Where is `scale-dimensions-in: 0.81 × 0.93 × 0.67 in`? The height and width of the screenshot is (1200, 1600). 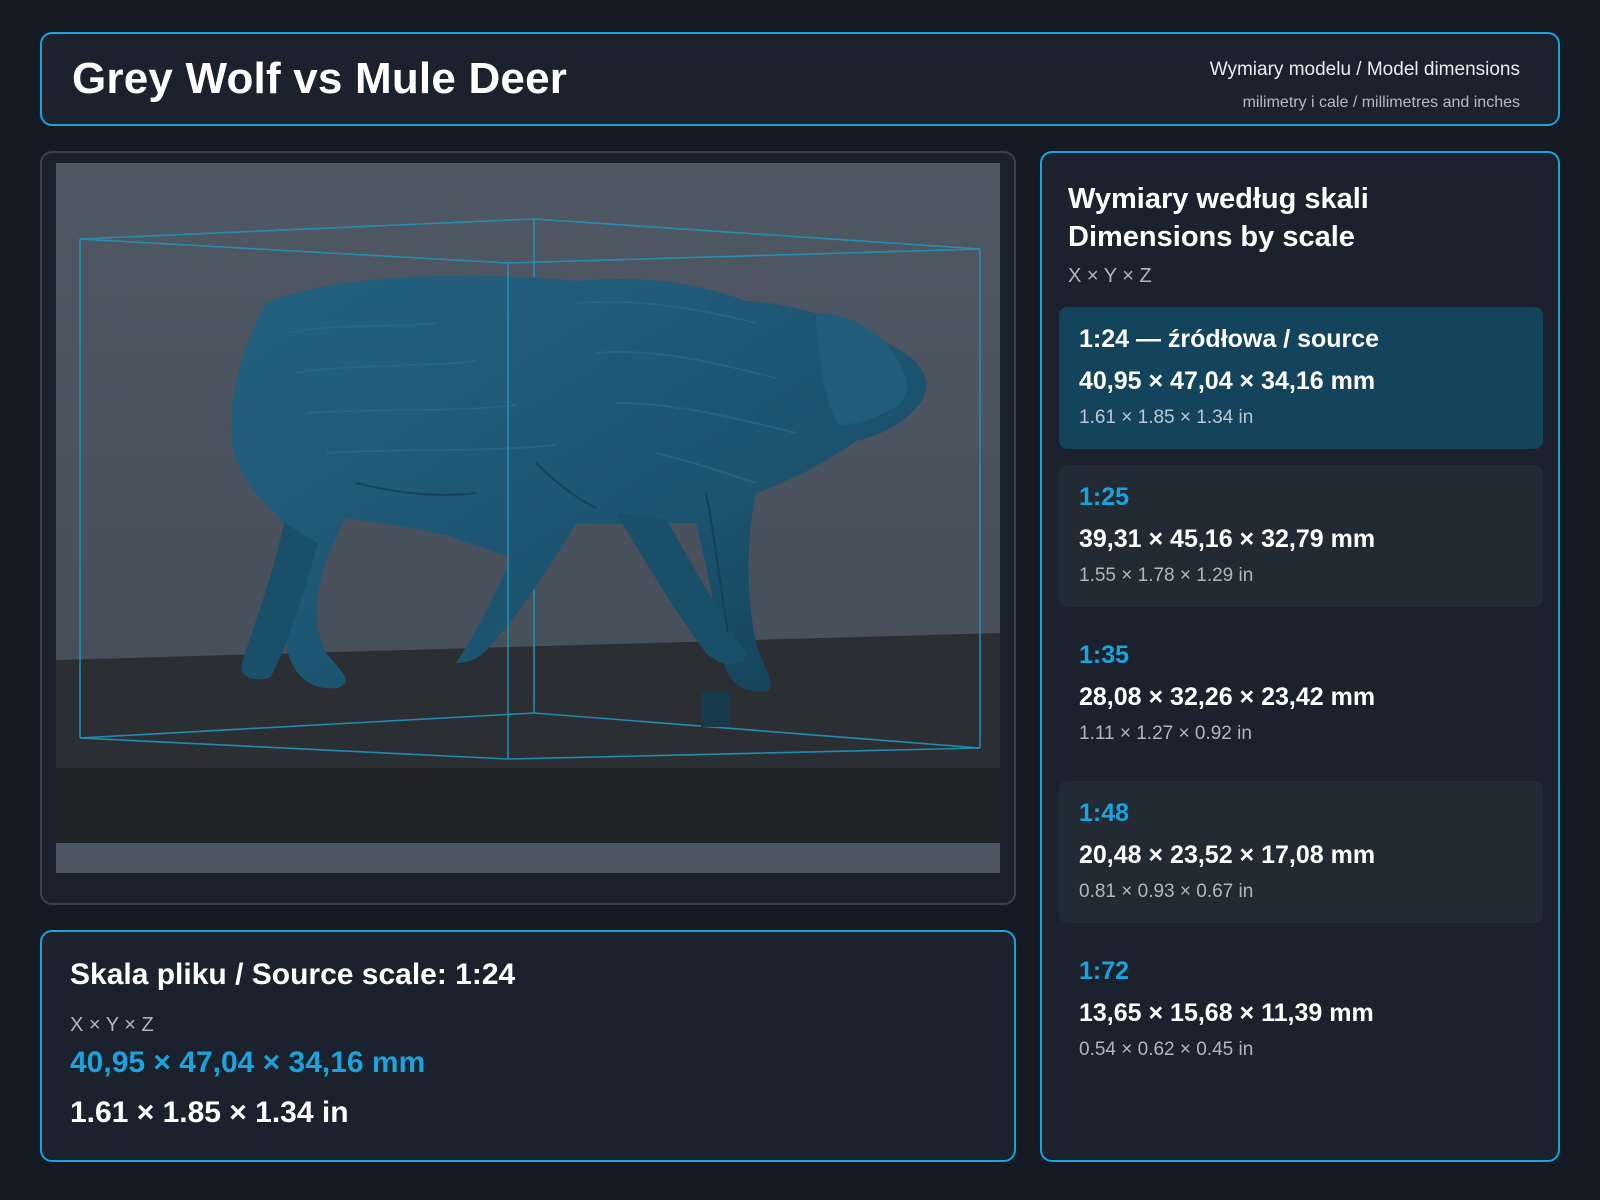
scale-dimensions-in: 0.81 × 0.93 × 0.67 in is located at coordinates (1166, 891).